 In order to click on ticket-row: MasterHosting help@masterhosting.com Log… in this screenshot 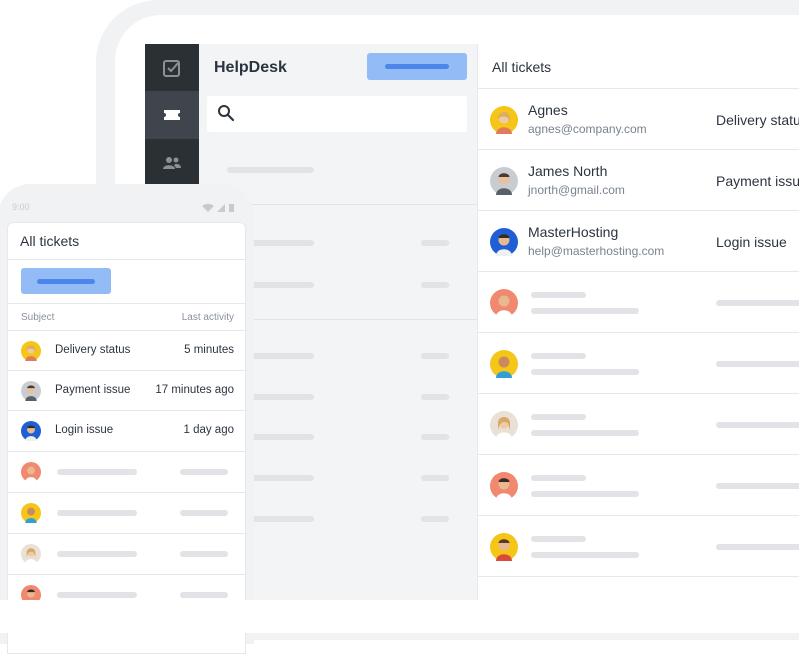, I will do `click(638, 241)`.